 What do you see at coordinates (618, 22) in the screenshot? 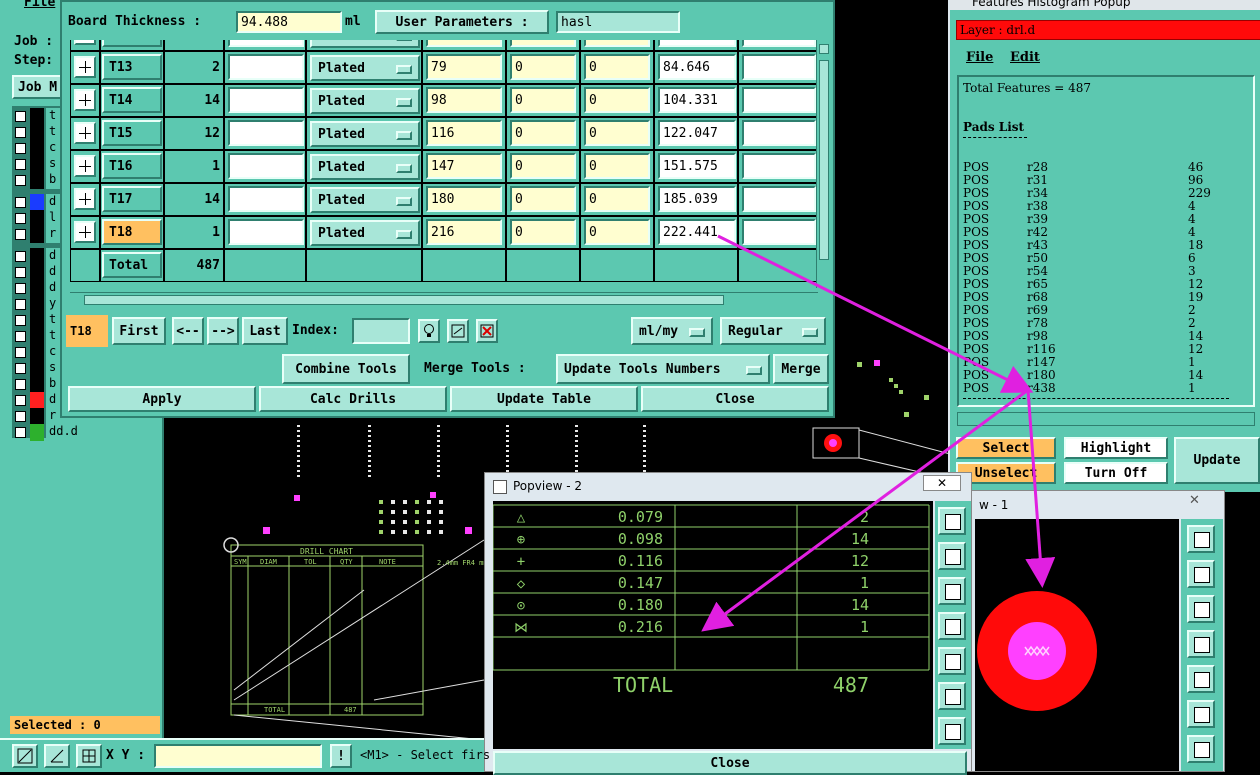
I see `user-parameters-input: hasl` at bounding box center [618, 22].